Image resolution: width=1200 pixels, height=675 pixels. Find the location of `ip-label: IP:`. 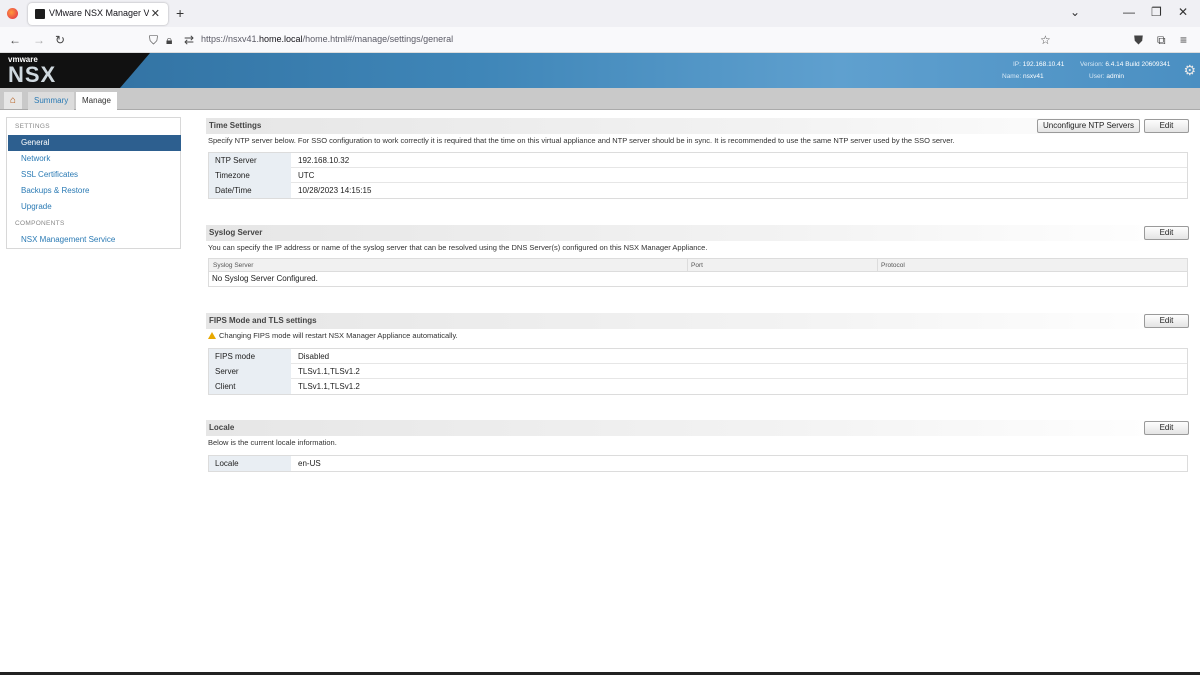

ip-label: IP: is located at coordinates (1017, 64).